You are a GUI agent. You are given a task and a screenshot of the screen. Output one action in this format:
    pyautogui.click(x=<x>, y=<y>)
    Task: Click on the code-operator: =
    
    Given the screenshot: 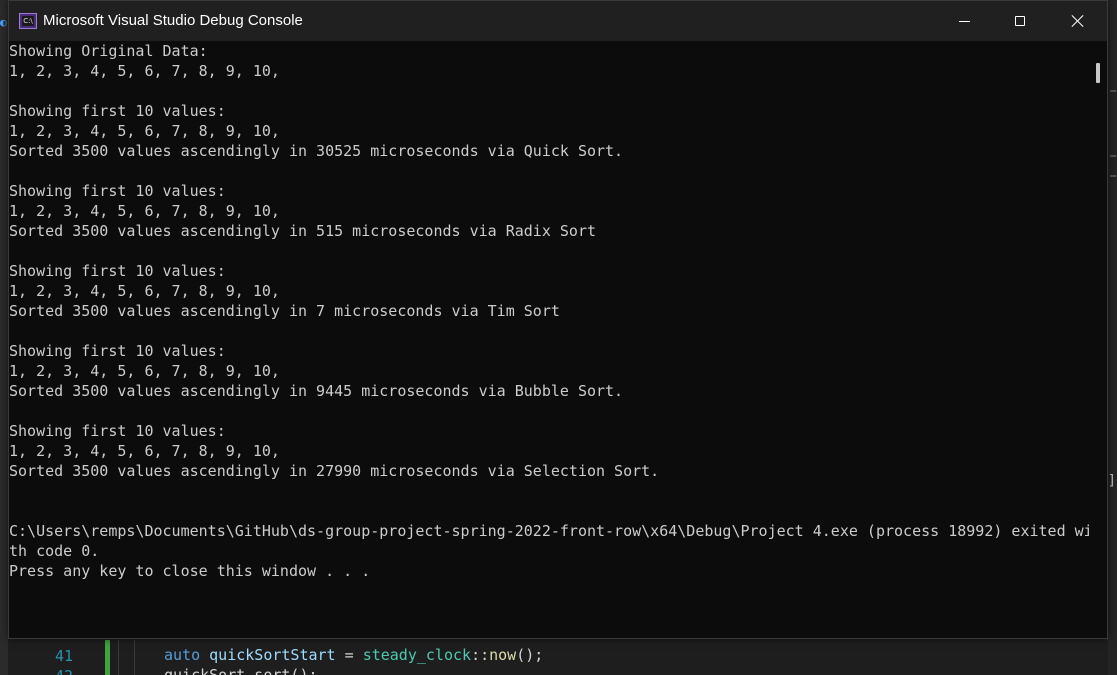 What is the action you would take?
    pyautogui.click(x=349, y=655)
    